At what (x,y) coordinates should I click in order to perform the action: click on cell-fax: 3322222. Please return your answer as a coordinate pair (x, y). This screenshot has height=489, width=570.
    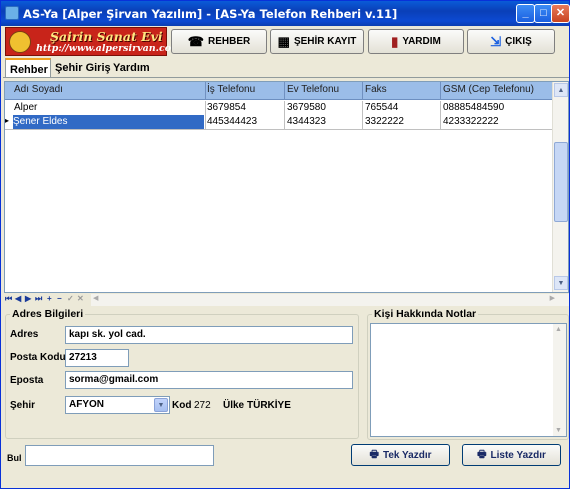
    Looking at the image, I should click on (384, 121).